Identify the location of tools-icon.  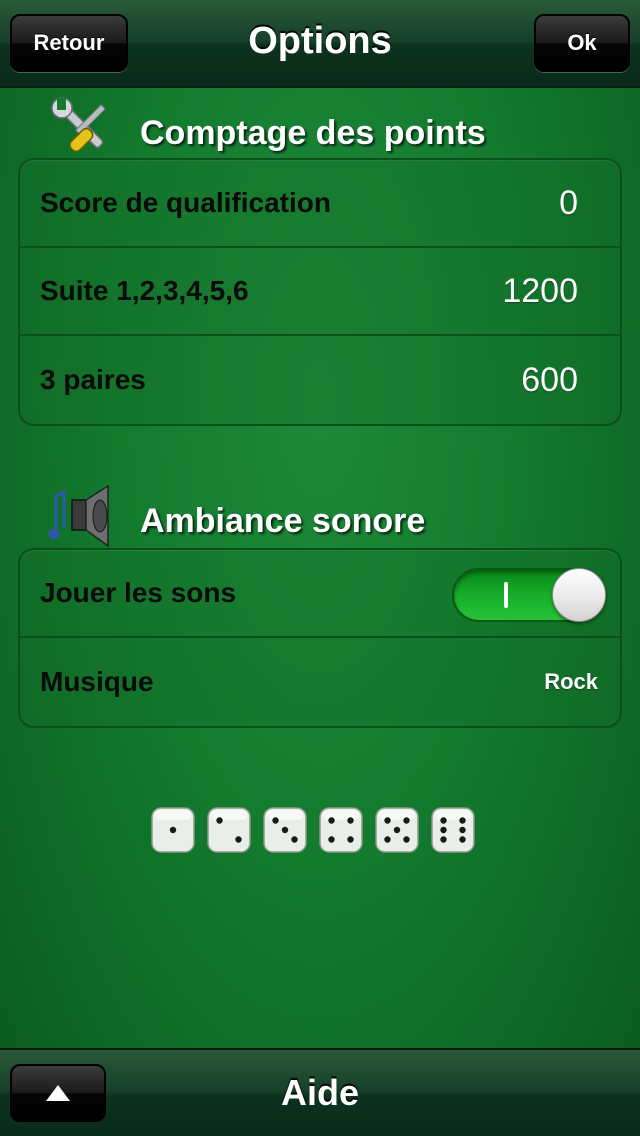
(81, 129).